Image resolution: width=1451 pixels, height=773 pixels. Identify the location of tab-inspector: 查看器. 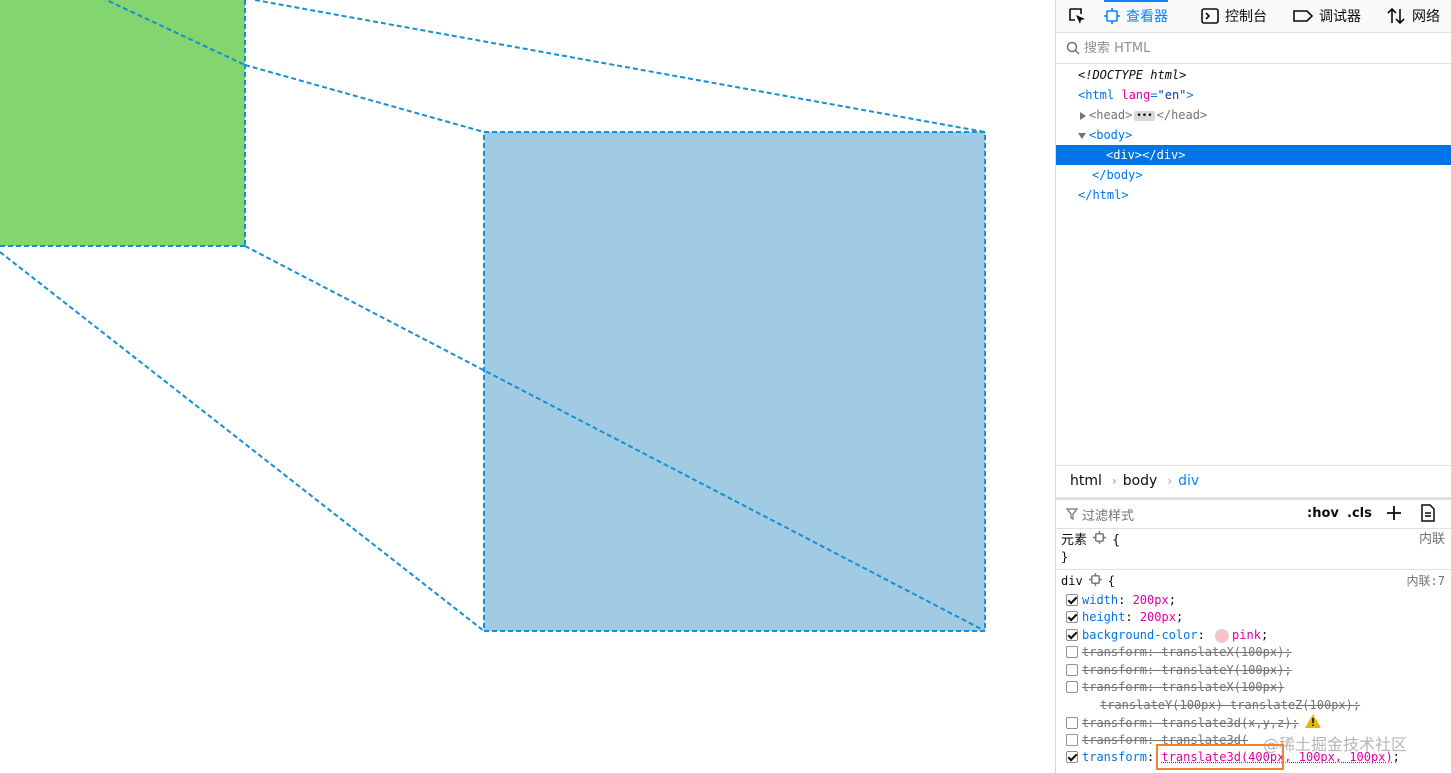
(1136, 15).